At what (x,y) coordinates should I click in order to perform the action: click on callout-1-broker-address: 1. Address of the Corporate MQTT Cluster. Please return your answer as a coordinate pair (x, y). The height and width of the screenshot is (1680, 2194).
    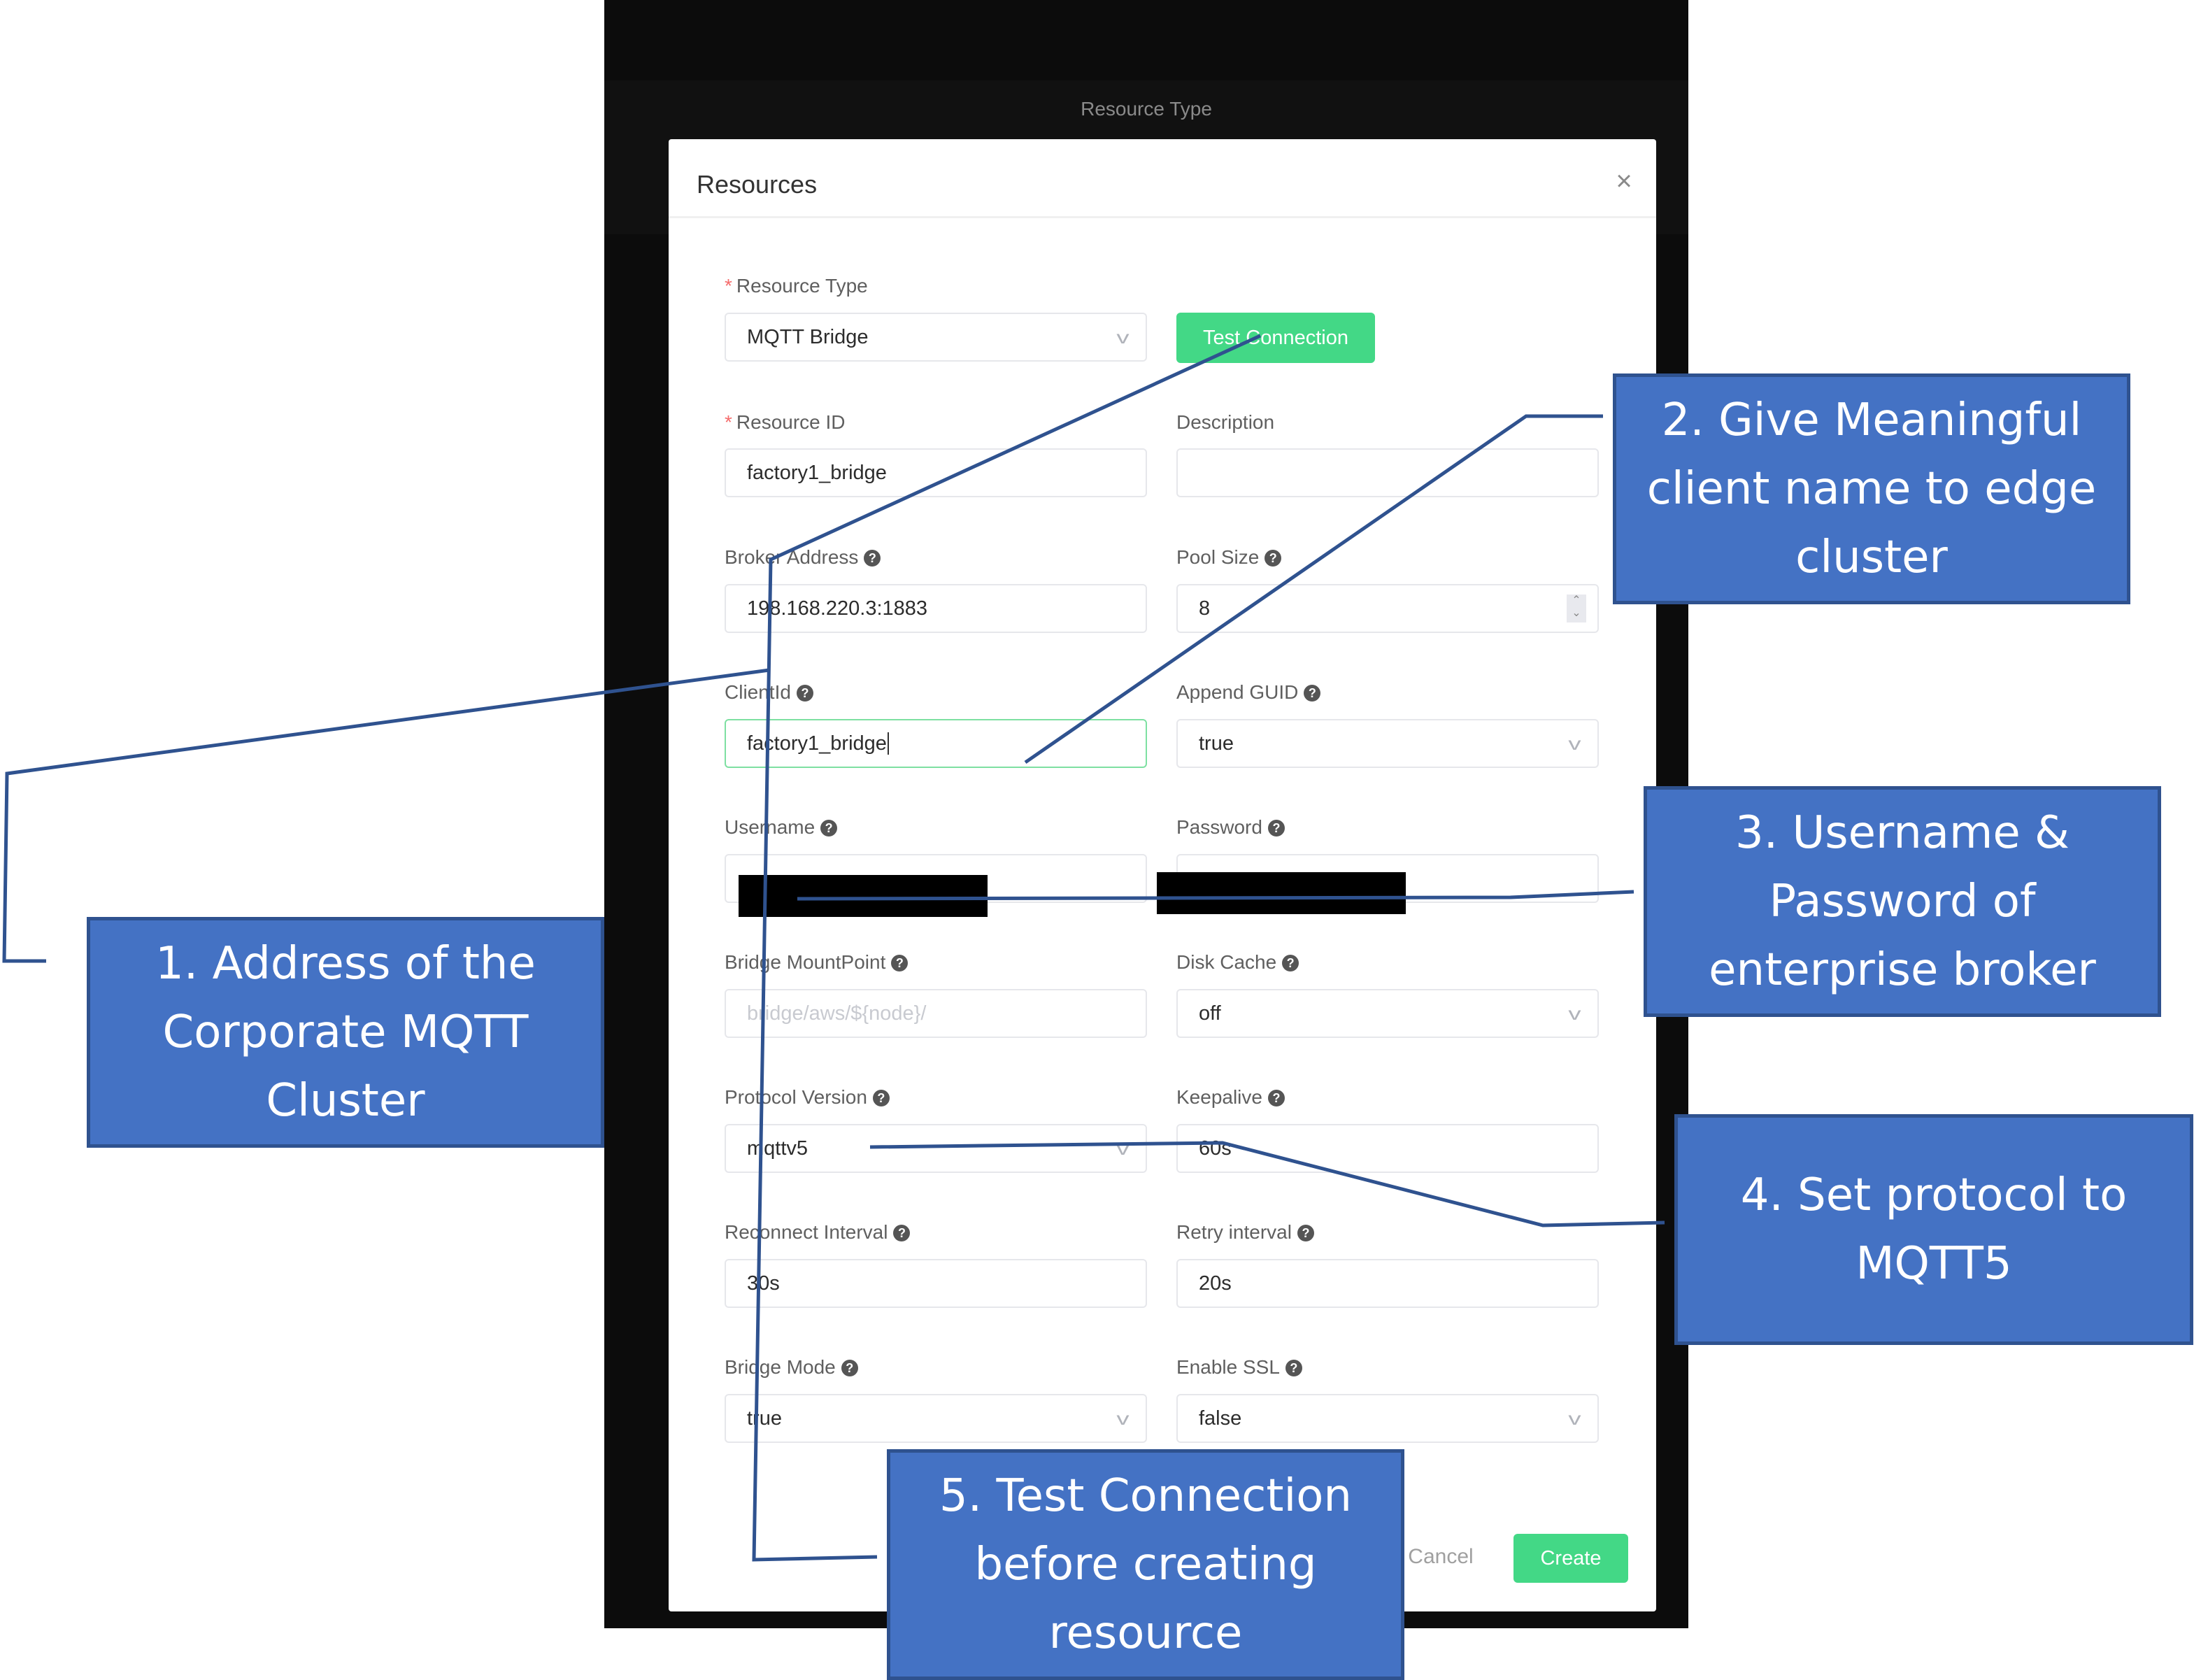
    Looking at the image, I should click on (345, 1032).